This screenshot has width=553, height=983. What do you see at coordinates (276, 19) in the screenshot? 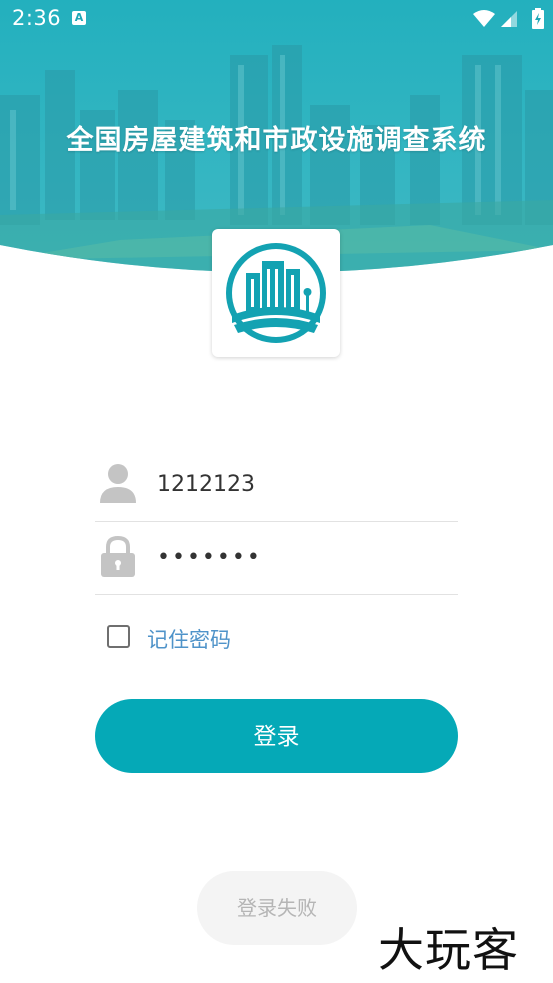
I see `status-bar: 2:36 A` at bounding box center [276, 19].